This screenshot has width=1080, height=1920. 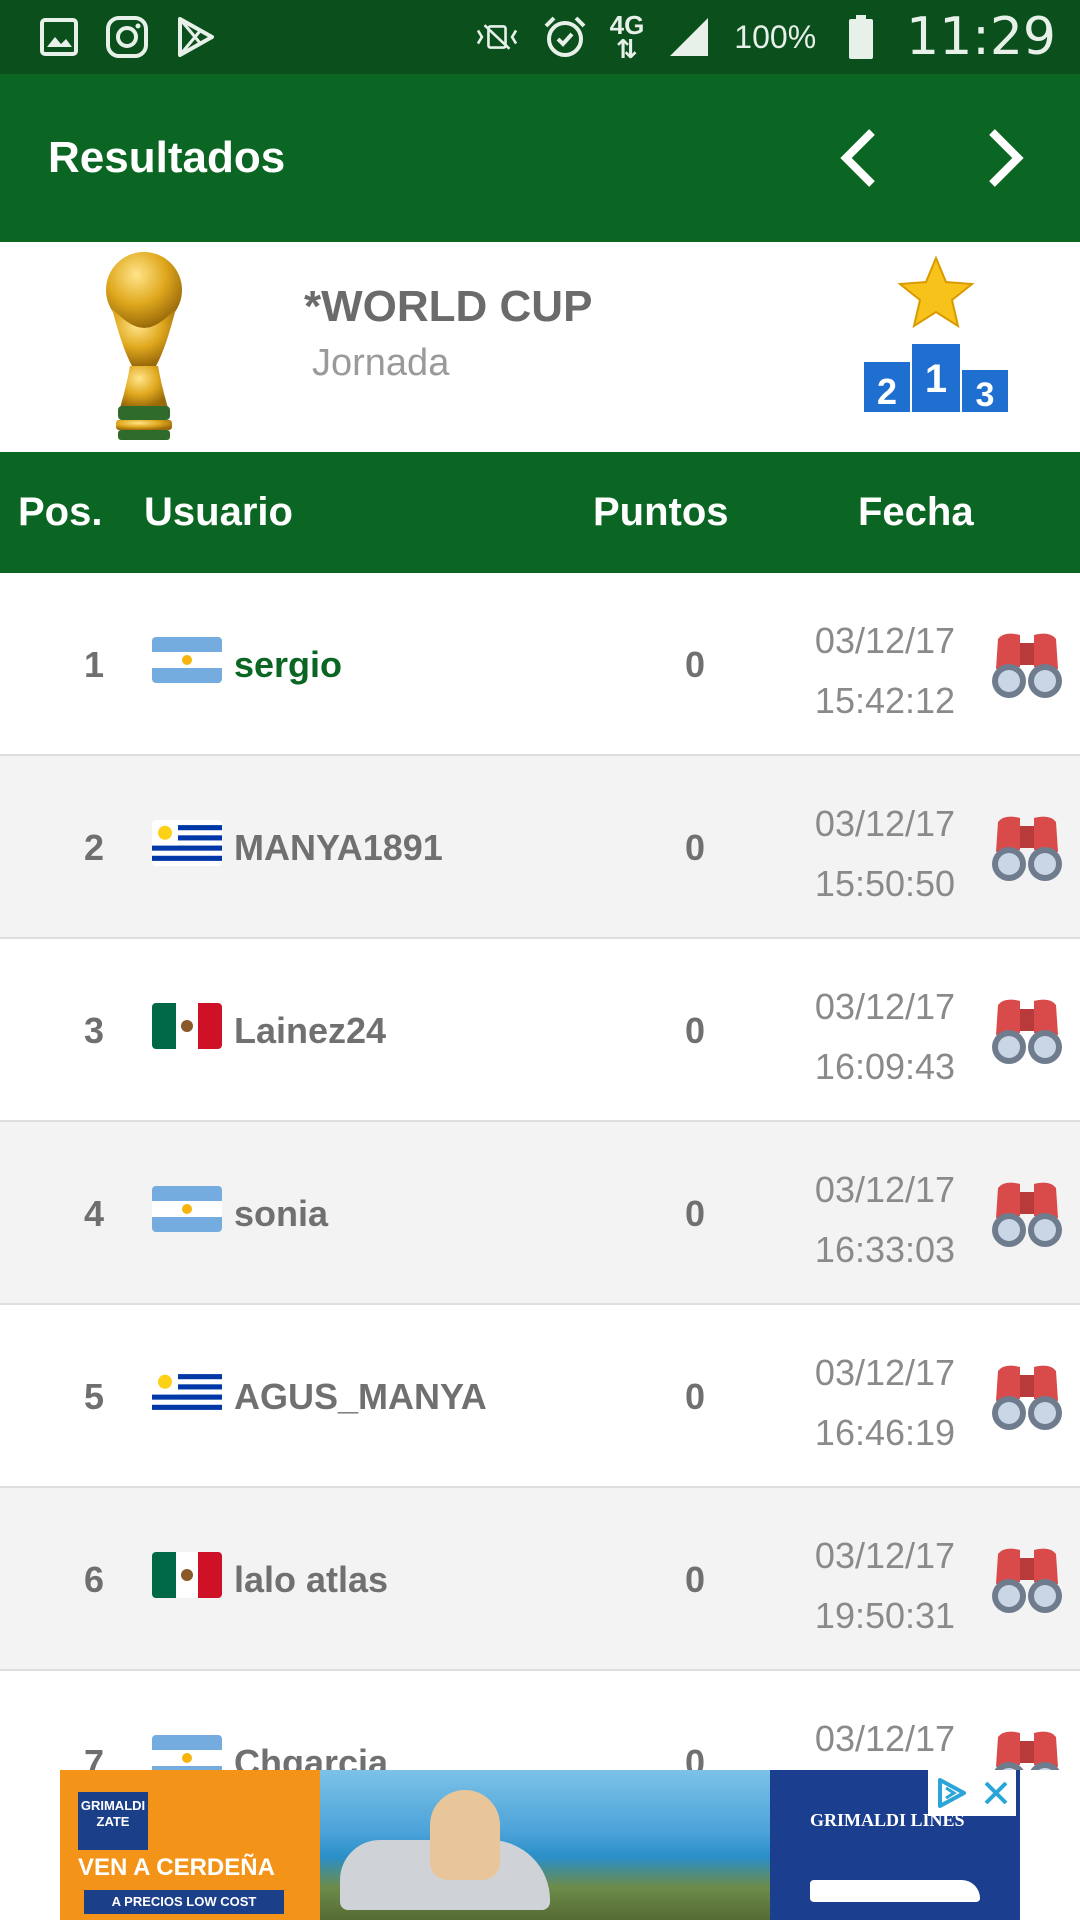 What do you see at coordinates (885, 1249) in the screenshot?
I see `row-time: 16:33:03` at bounding box center [885, 1249].